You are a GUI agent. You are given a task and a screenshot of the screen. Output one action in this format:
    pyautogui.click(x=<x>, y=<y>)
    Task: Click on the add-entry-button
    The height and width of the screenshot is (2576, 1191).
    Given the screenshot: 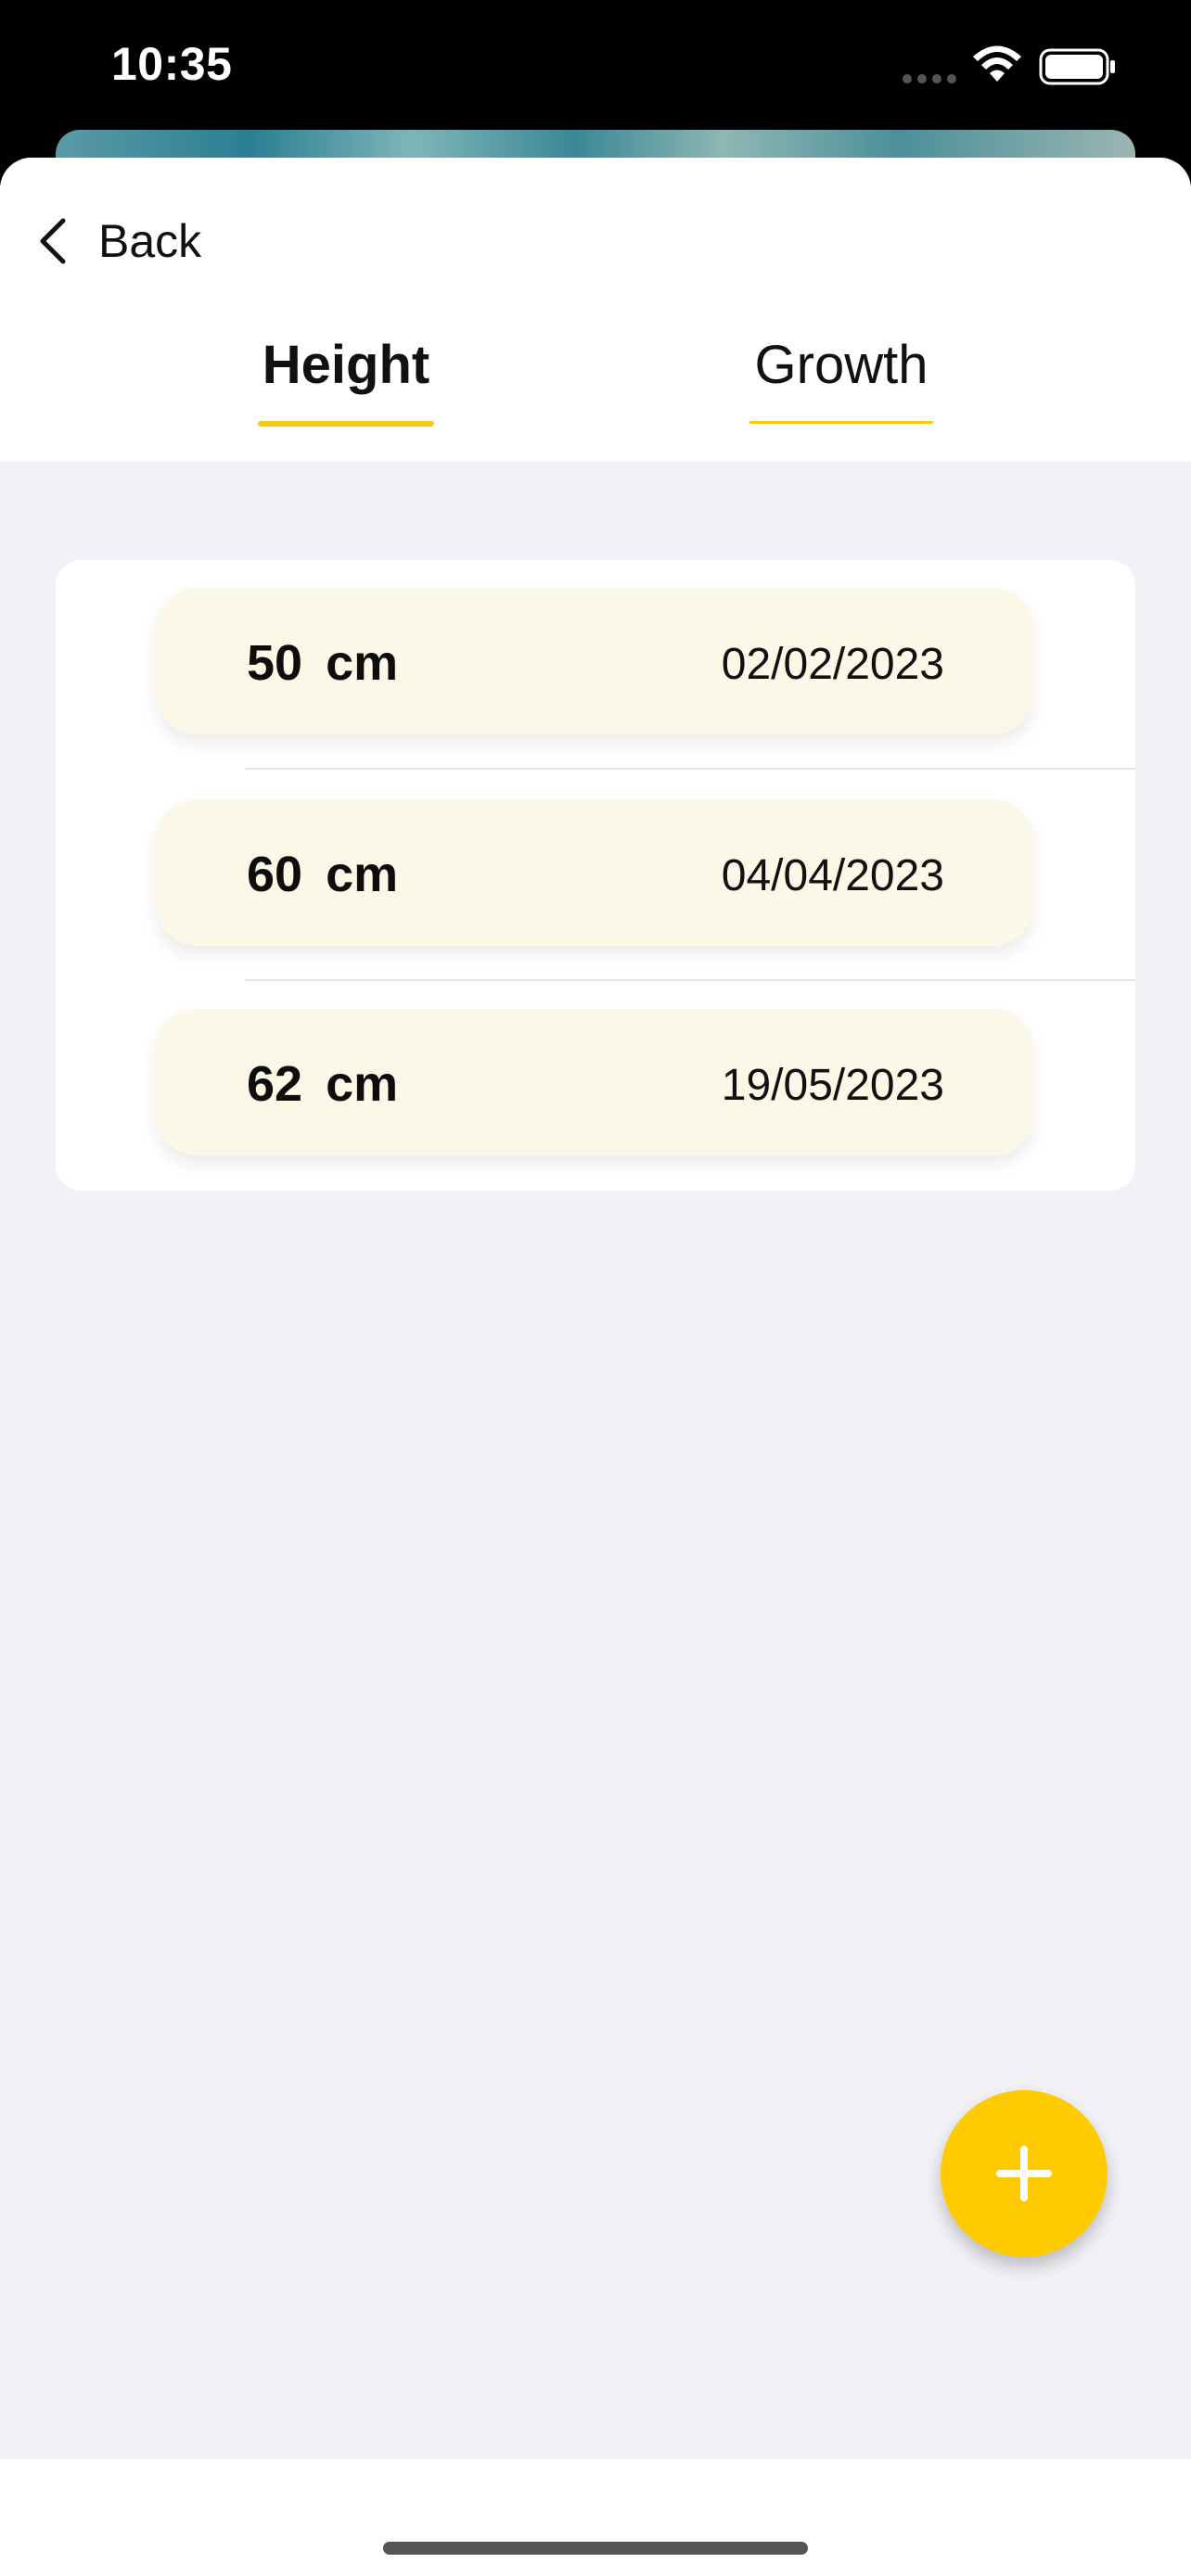 What is the action you would take?
    pyautogui.click(x=1024, y=2173)
    